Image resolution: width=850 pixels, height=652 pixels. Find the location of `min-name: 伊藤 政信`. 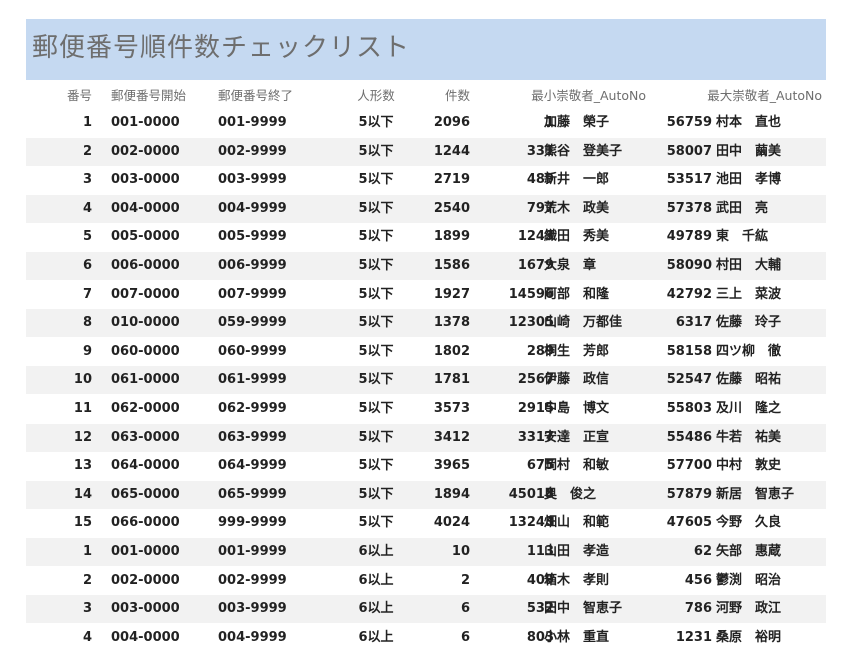

min-name: 伊藤 政信 is located at coordinates (577, 380).